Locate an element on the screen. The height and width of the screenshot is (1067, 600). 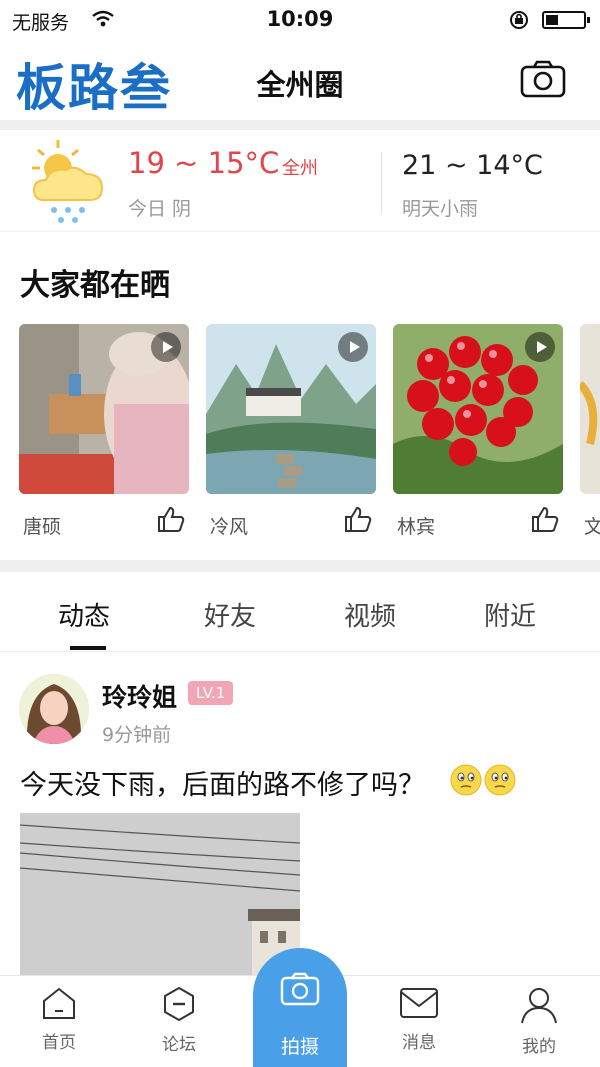
page-title: 全州圈 is located at coordinates (300, 85).